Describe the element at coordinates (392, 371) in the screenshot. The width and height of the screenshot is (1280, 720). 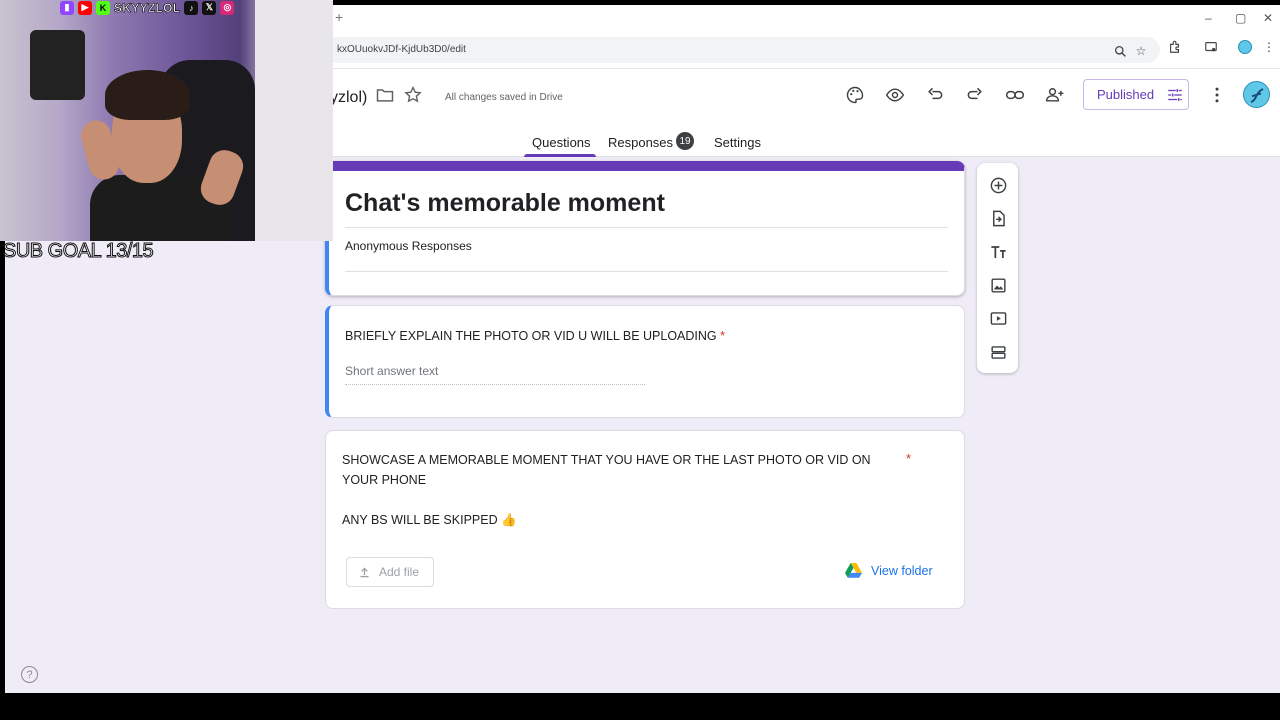
I see `short-answer-placeholder: Short answer text` at that location.